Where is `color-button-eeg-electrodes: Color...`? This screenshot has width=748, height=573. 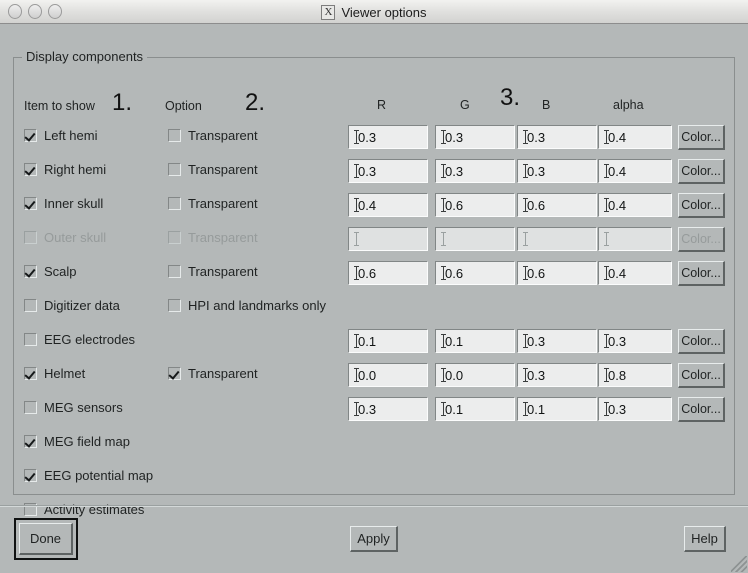
color-button-eeg-electrodes: Color... is located at coordinates (701, 341).